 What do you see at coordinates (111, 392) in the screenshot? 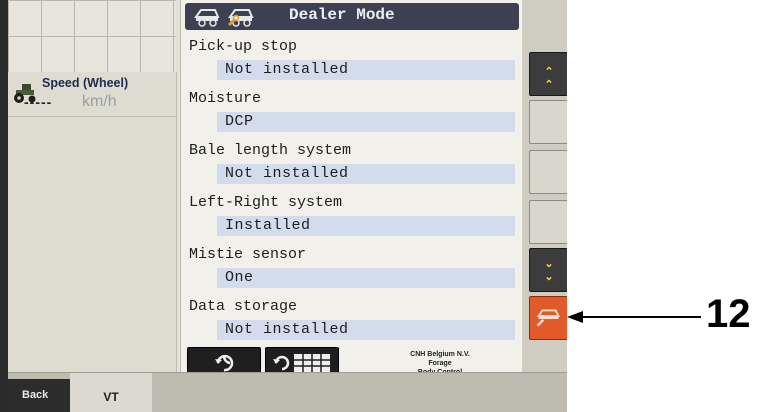
I see `vt-tab: VT` at bounding box center [111, 392].